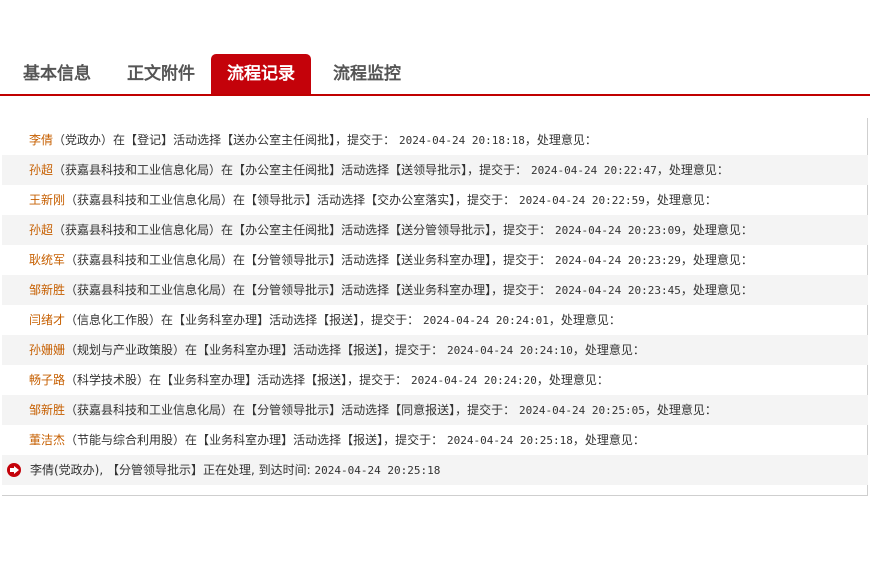 The width and height of the screenshot is (870, 578). What do you see at coordinates (41, 140) in the screenshot?
I see `actor-name: 李倩` at bounding box center [41, 140].